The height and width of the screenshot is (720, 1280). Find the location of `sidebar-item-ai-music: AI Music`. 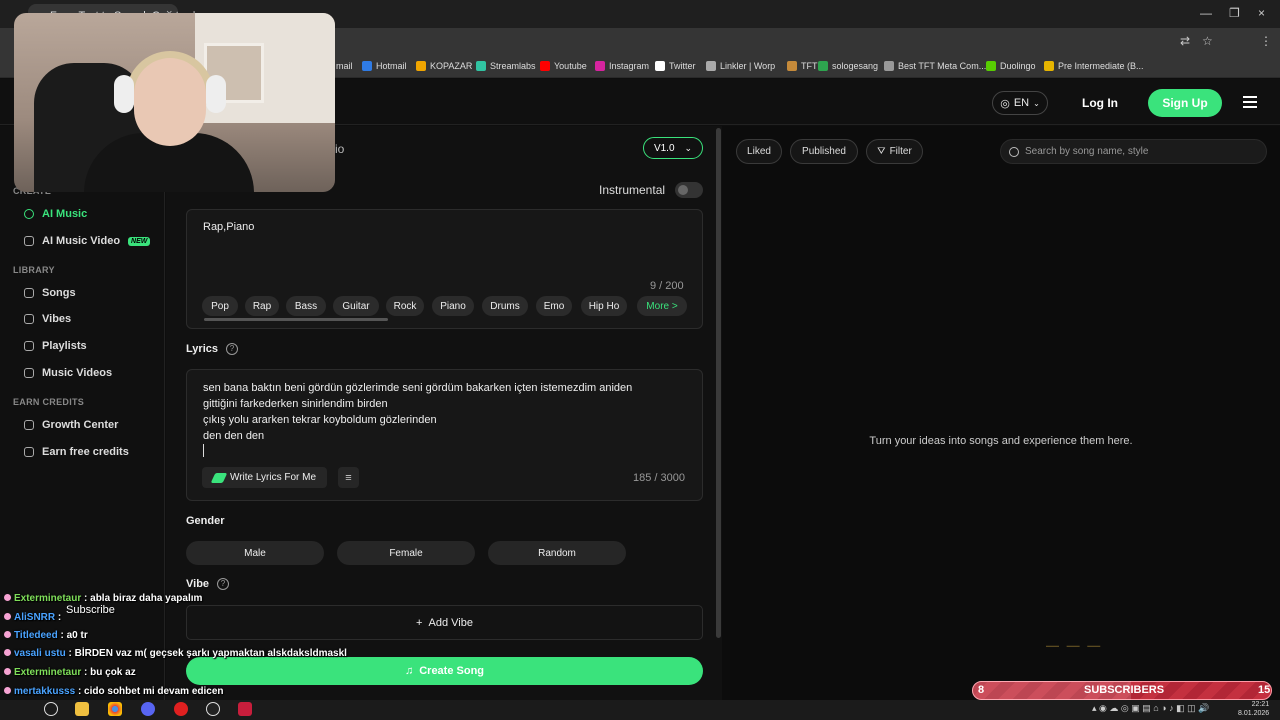

sidebar-item-ai-music: AI Music is located at coordinates (55, 214).